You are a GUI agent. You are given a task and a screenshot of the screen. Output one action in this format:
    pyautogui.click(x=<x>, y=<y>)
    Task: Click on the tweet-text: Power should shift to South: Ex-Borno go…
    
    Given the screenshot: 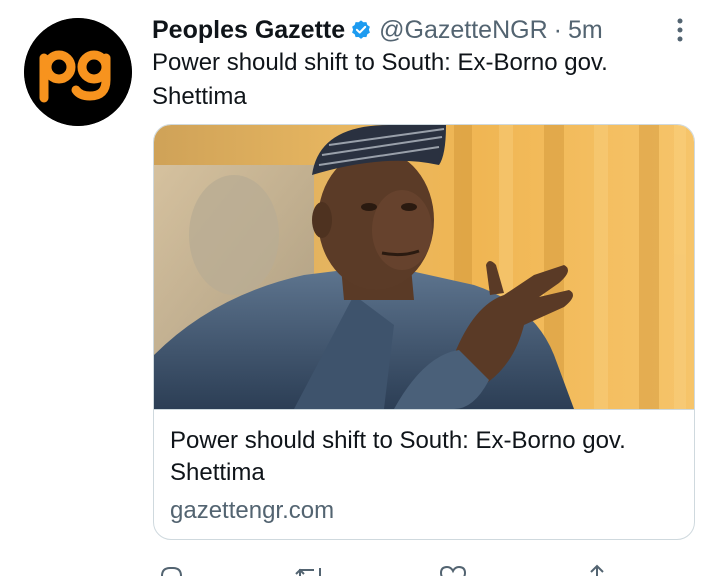 What is the action you would take?
    pyautogui.click(x=380, y=79)
    